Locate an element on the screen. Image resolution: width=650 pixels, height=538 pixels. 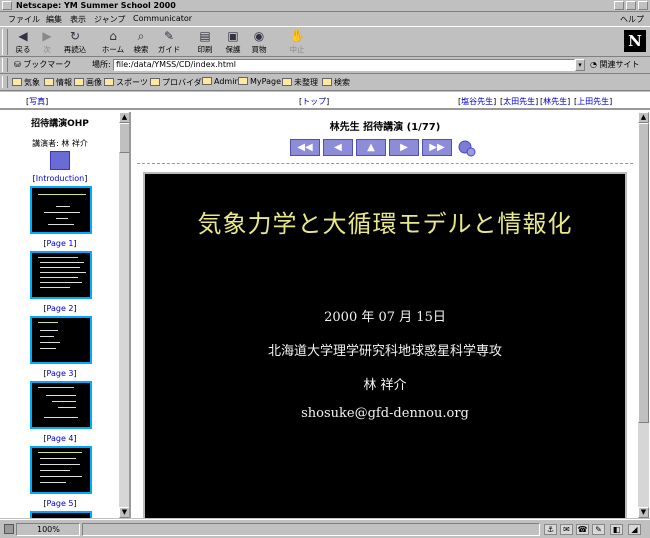
slide-scrollbar: ▲ ▼ is located at coordinates (643, 315).